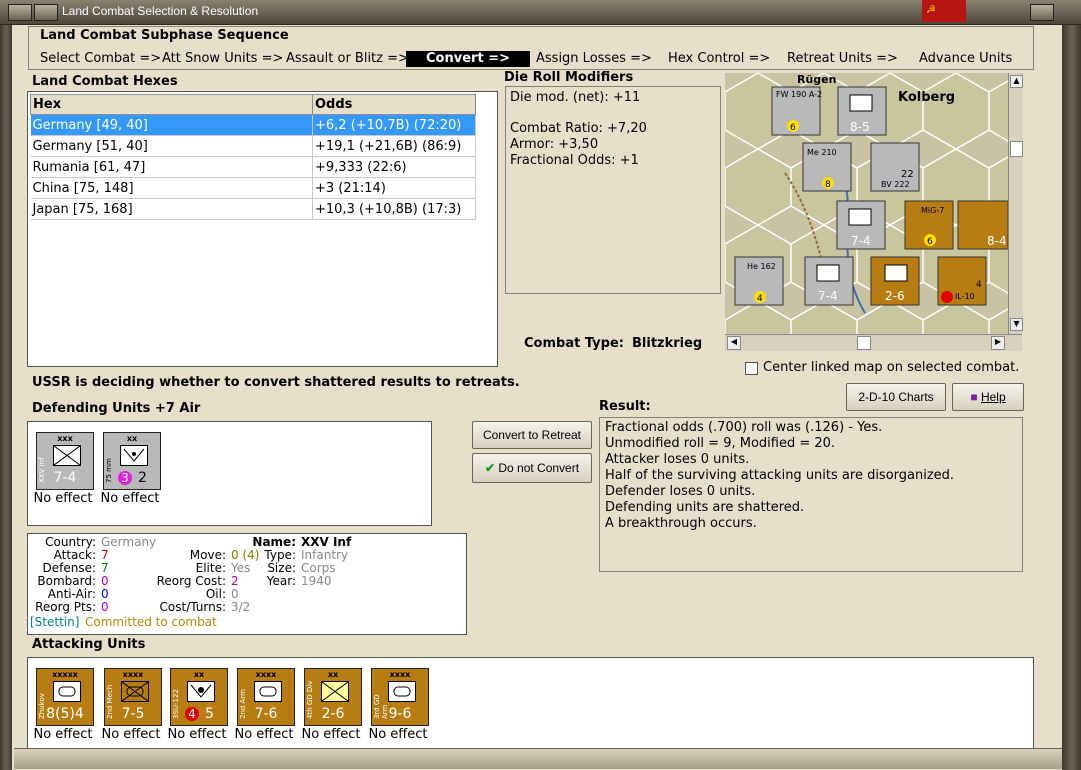 The height and width of the screenshot is (770, 1081). I want to click on svg-text: 22, so click(907, 174).